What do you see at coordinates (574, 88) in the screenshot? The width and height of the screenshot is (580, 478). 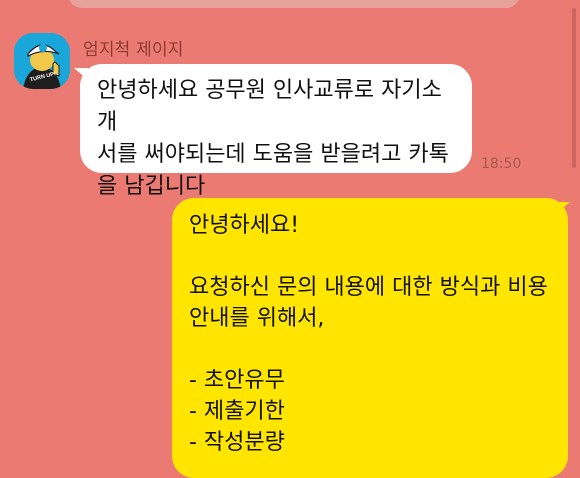 I see `chat-scrollbar` at bounding box center [574, 88].